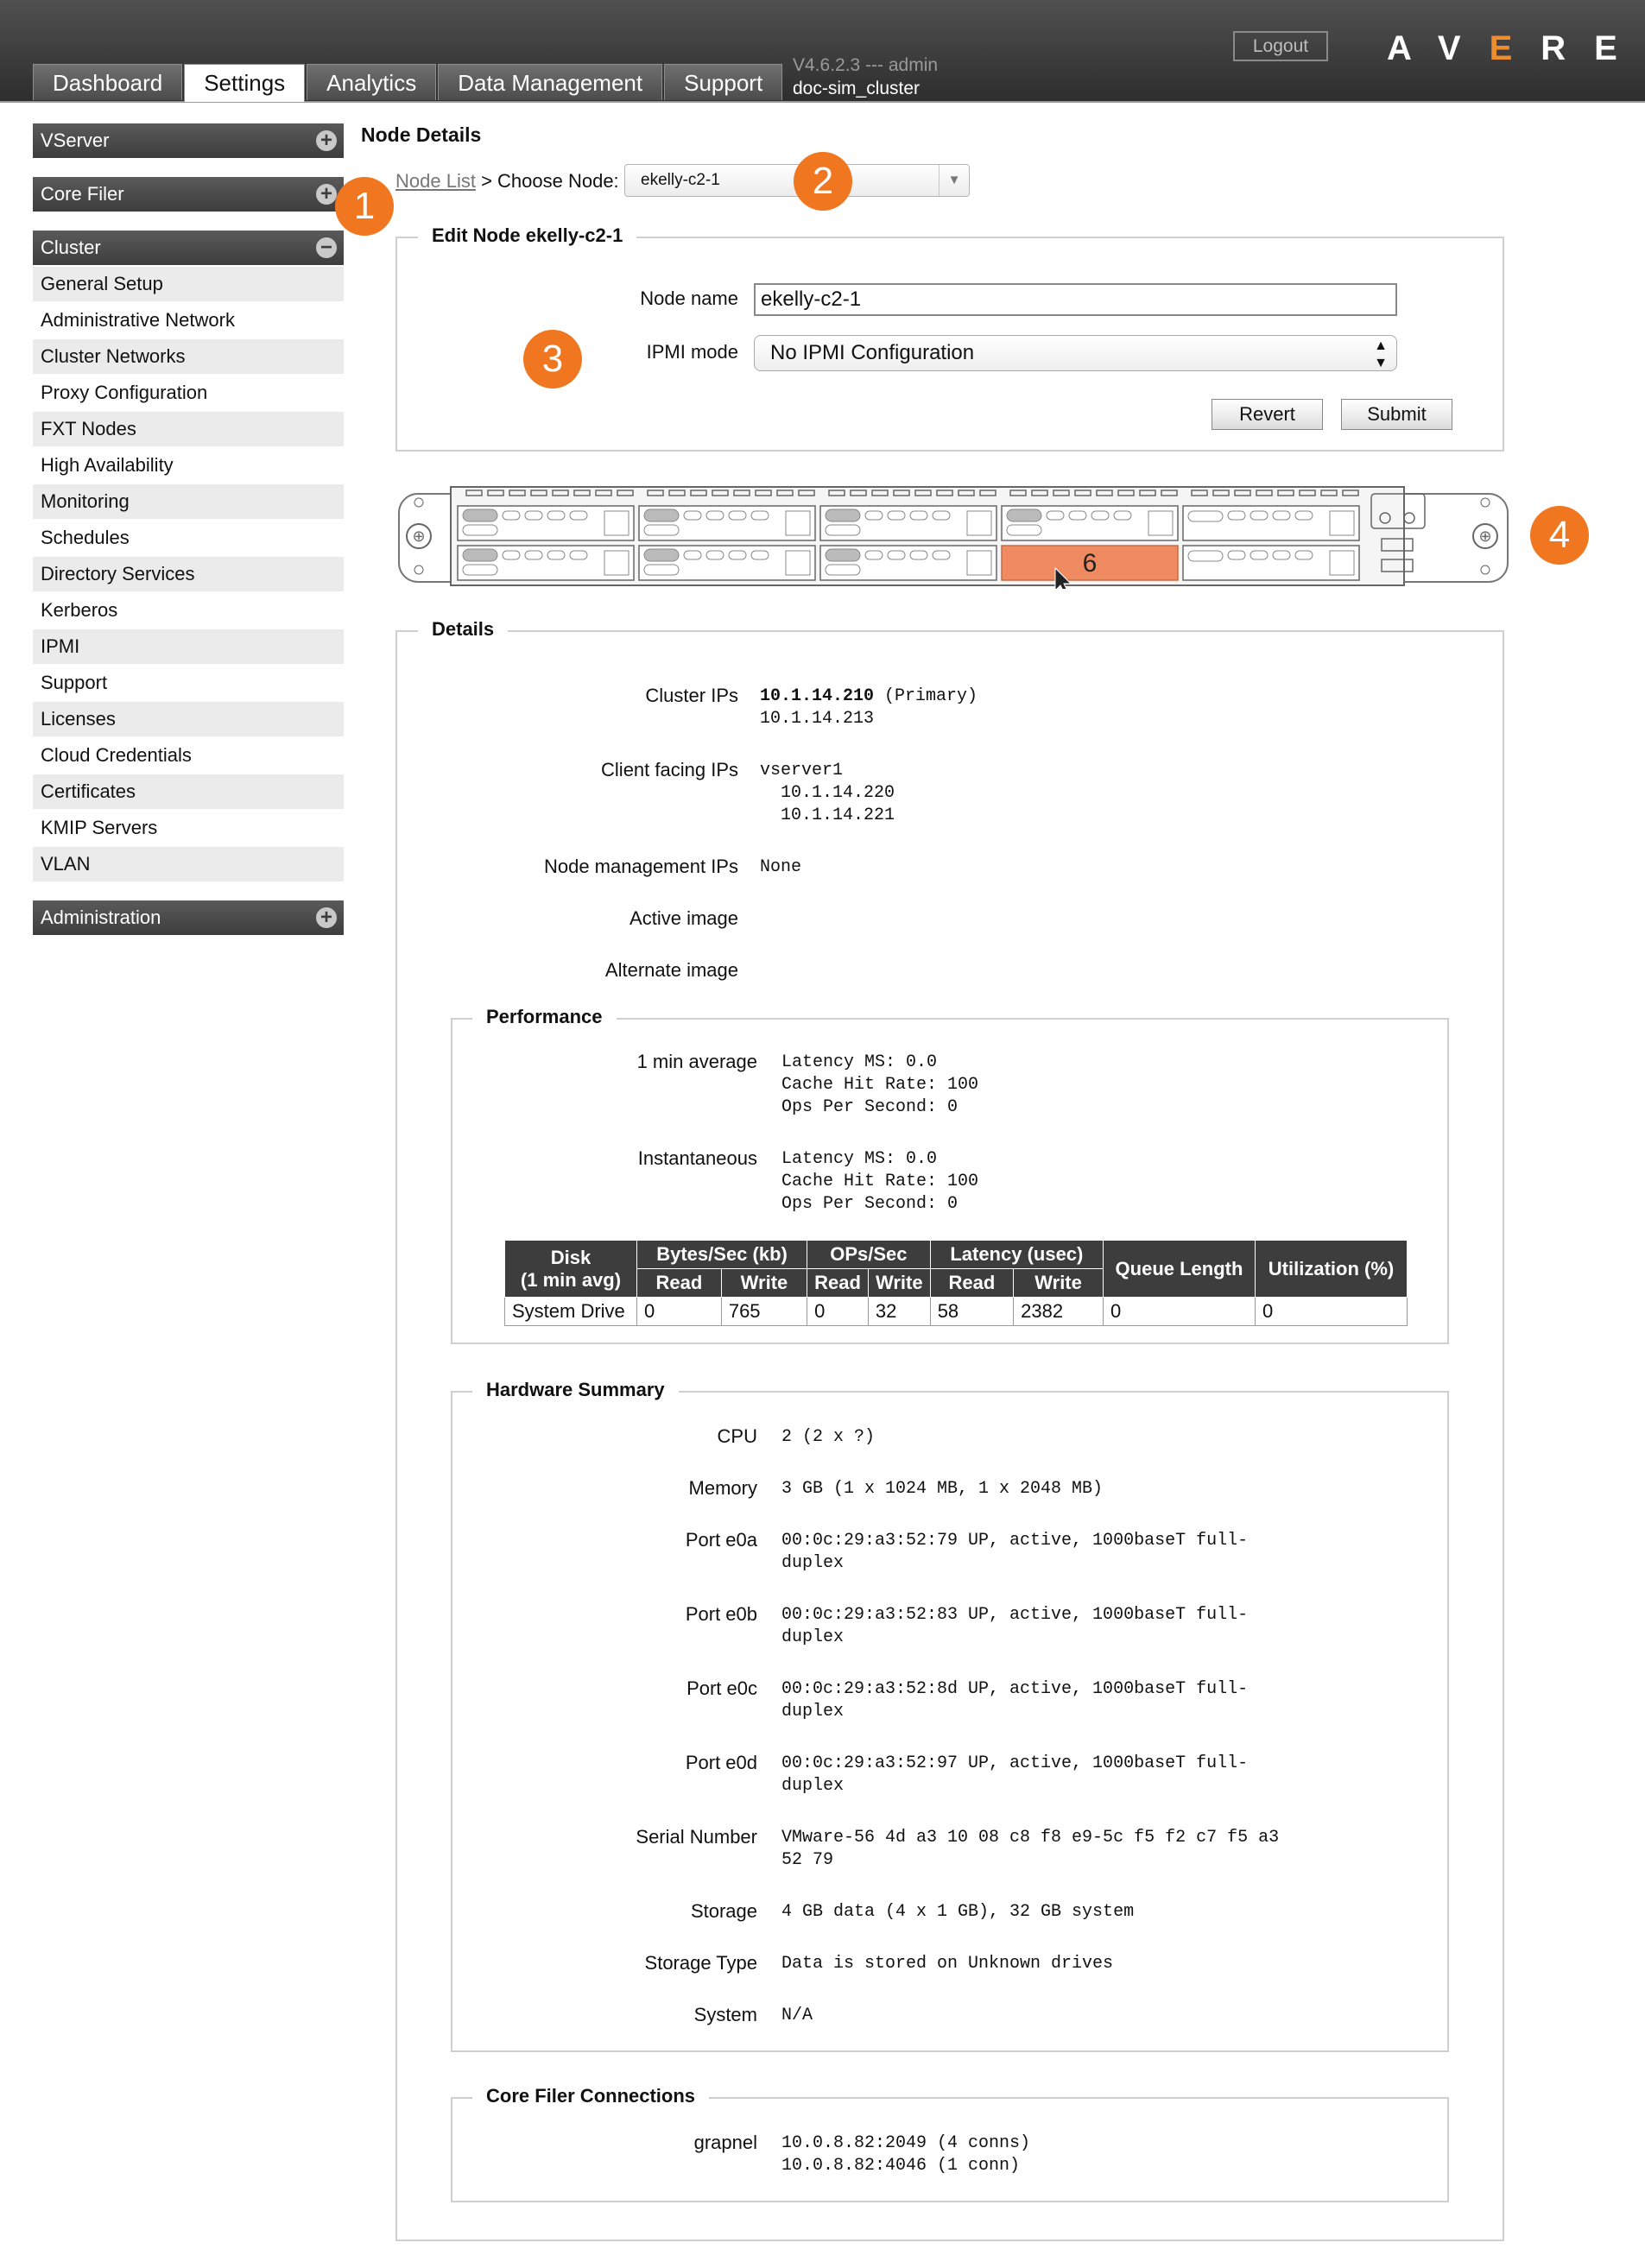 This screenshot has width=1645, height=2268. What do you see at coordinates (817, 696) in the screenshot?
I see `cluster-ip-primary: 10.1.14.210` at bounding box center [817, 696].